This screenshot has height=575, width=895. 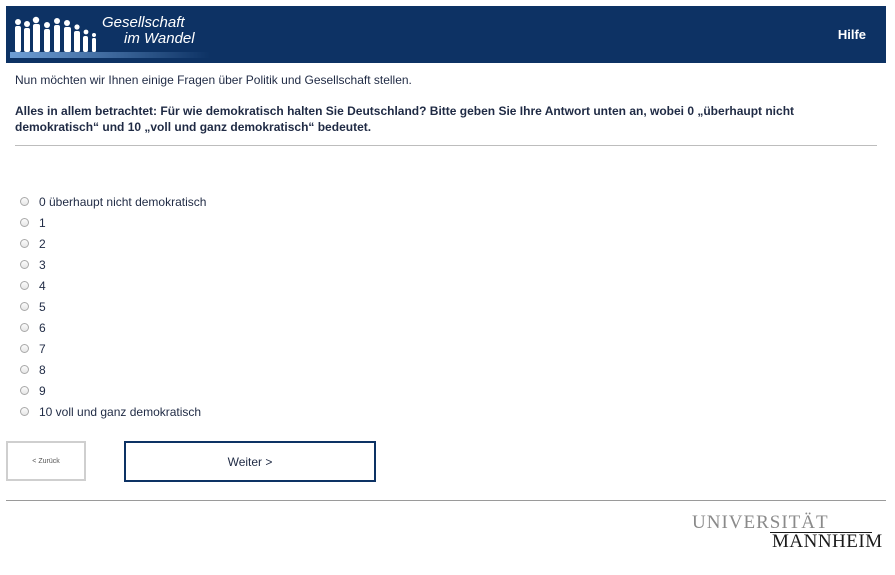 I want to click on option-label: 1, so click(x=42, y=222).